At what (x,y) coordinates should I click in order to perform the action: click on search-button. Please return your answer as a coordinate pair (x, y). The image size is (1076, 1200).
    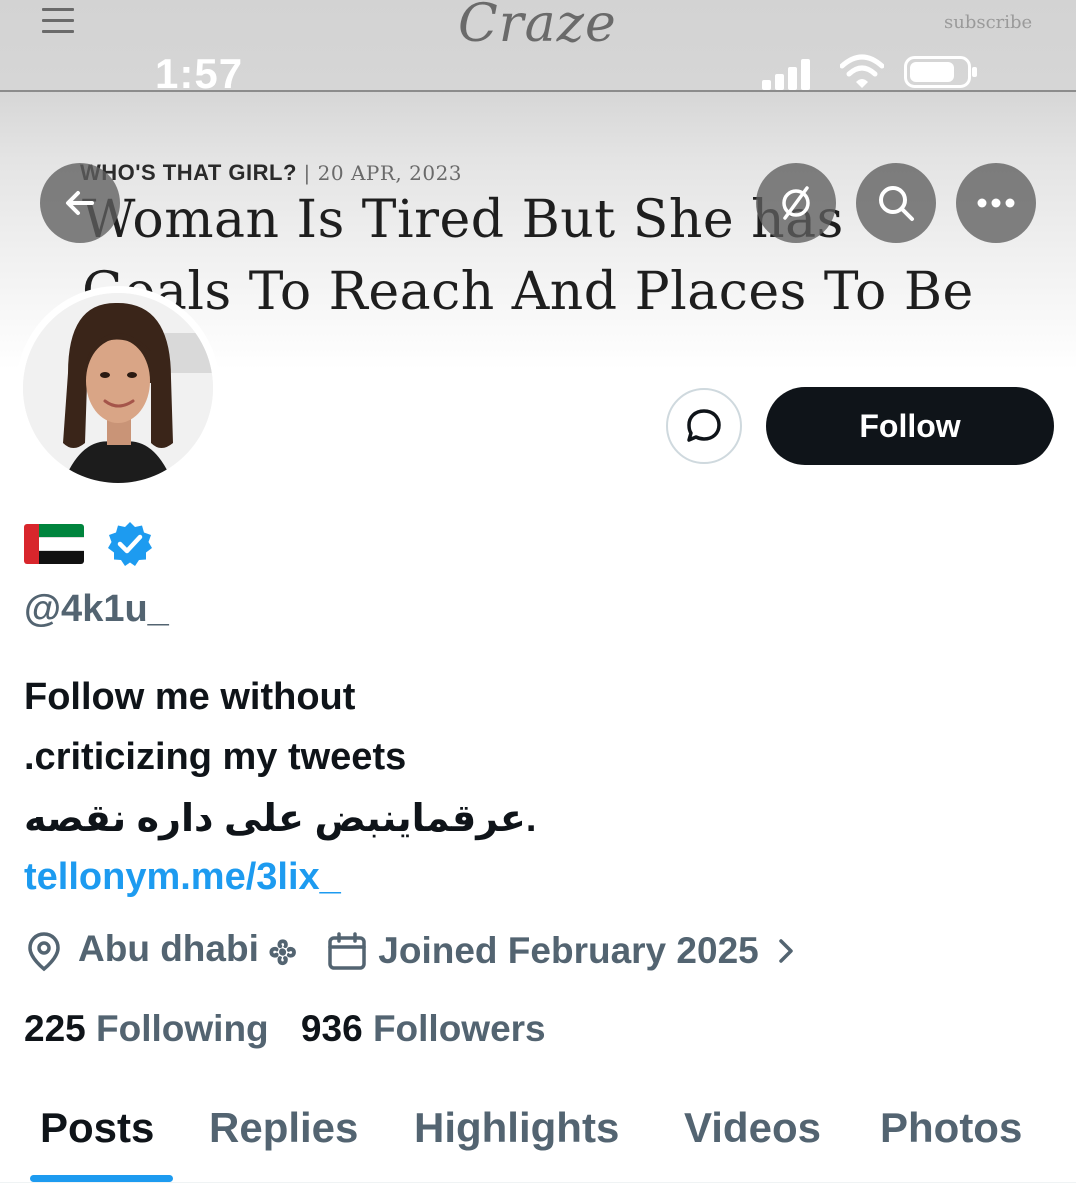
    Looking at the image, I should click on (896, 203).